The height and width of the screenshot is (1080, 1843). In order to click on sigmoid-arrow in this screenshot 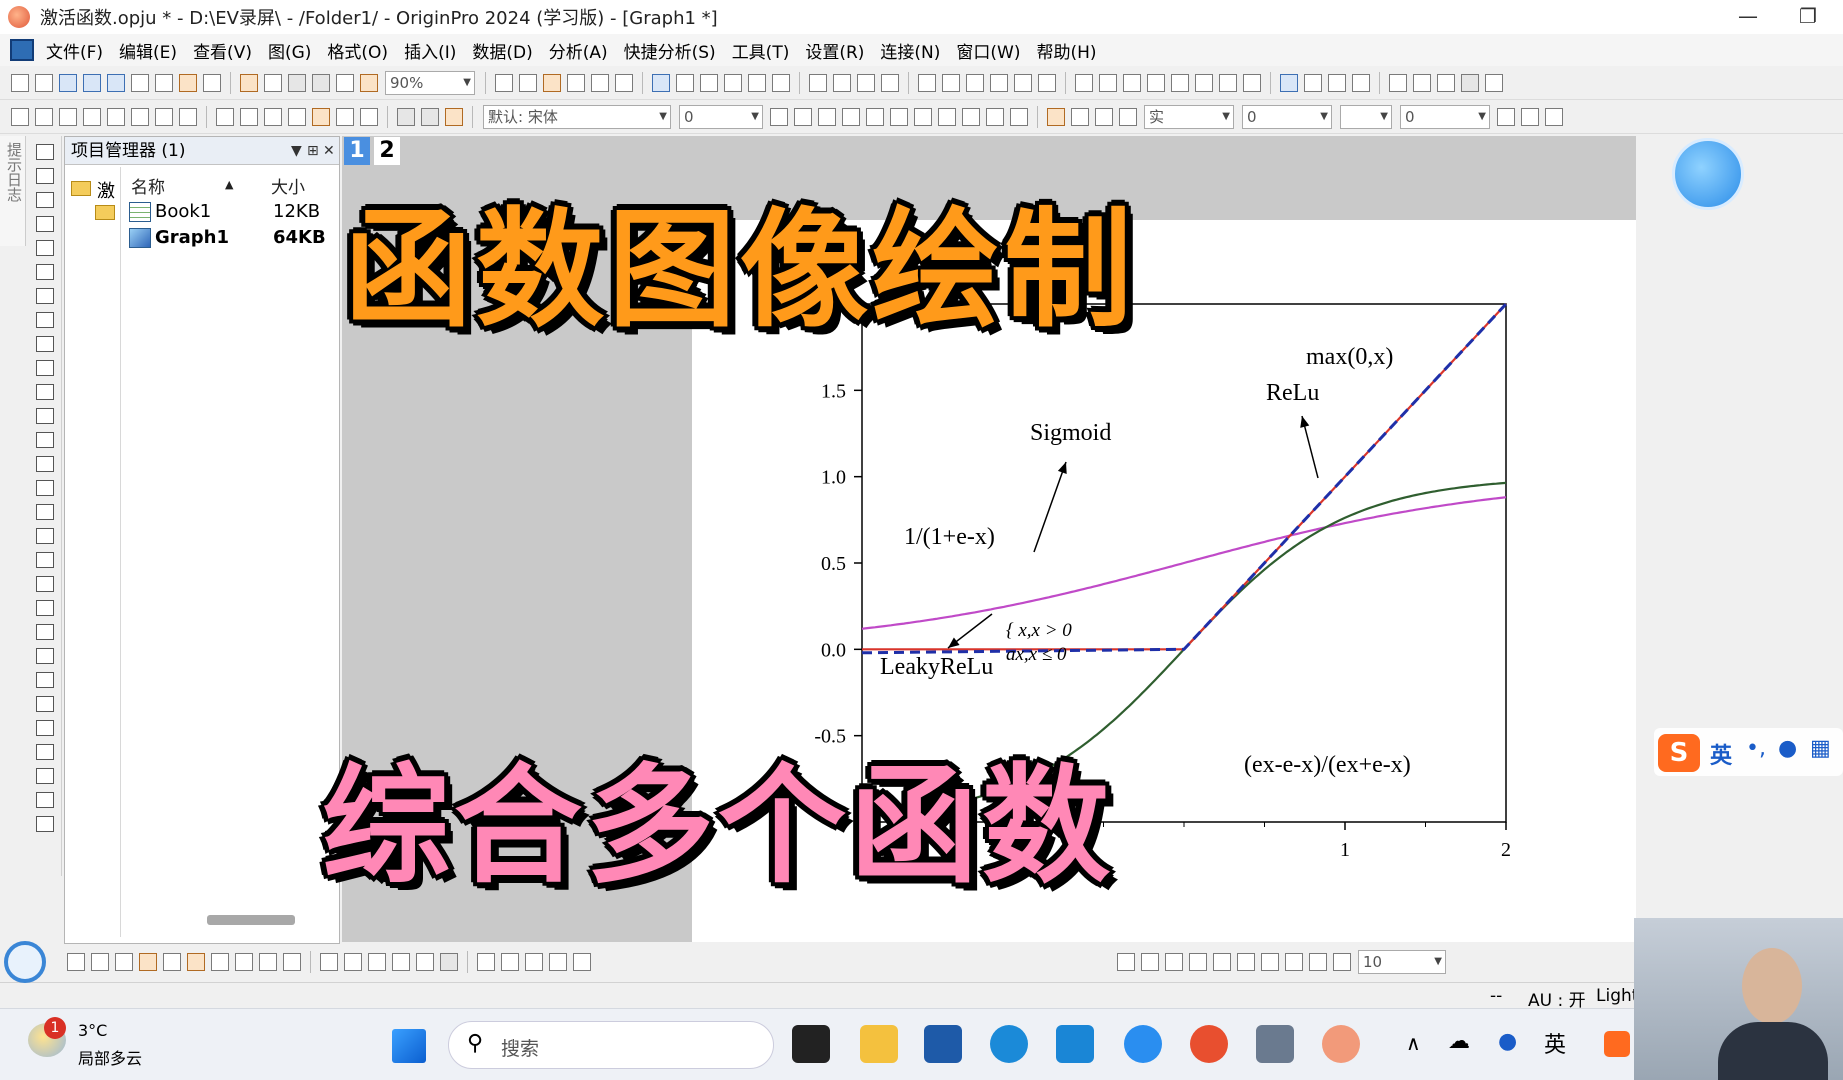, I will do `click(1050, 507)`.